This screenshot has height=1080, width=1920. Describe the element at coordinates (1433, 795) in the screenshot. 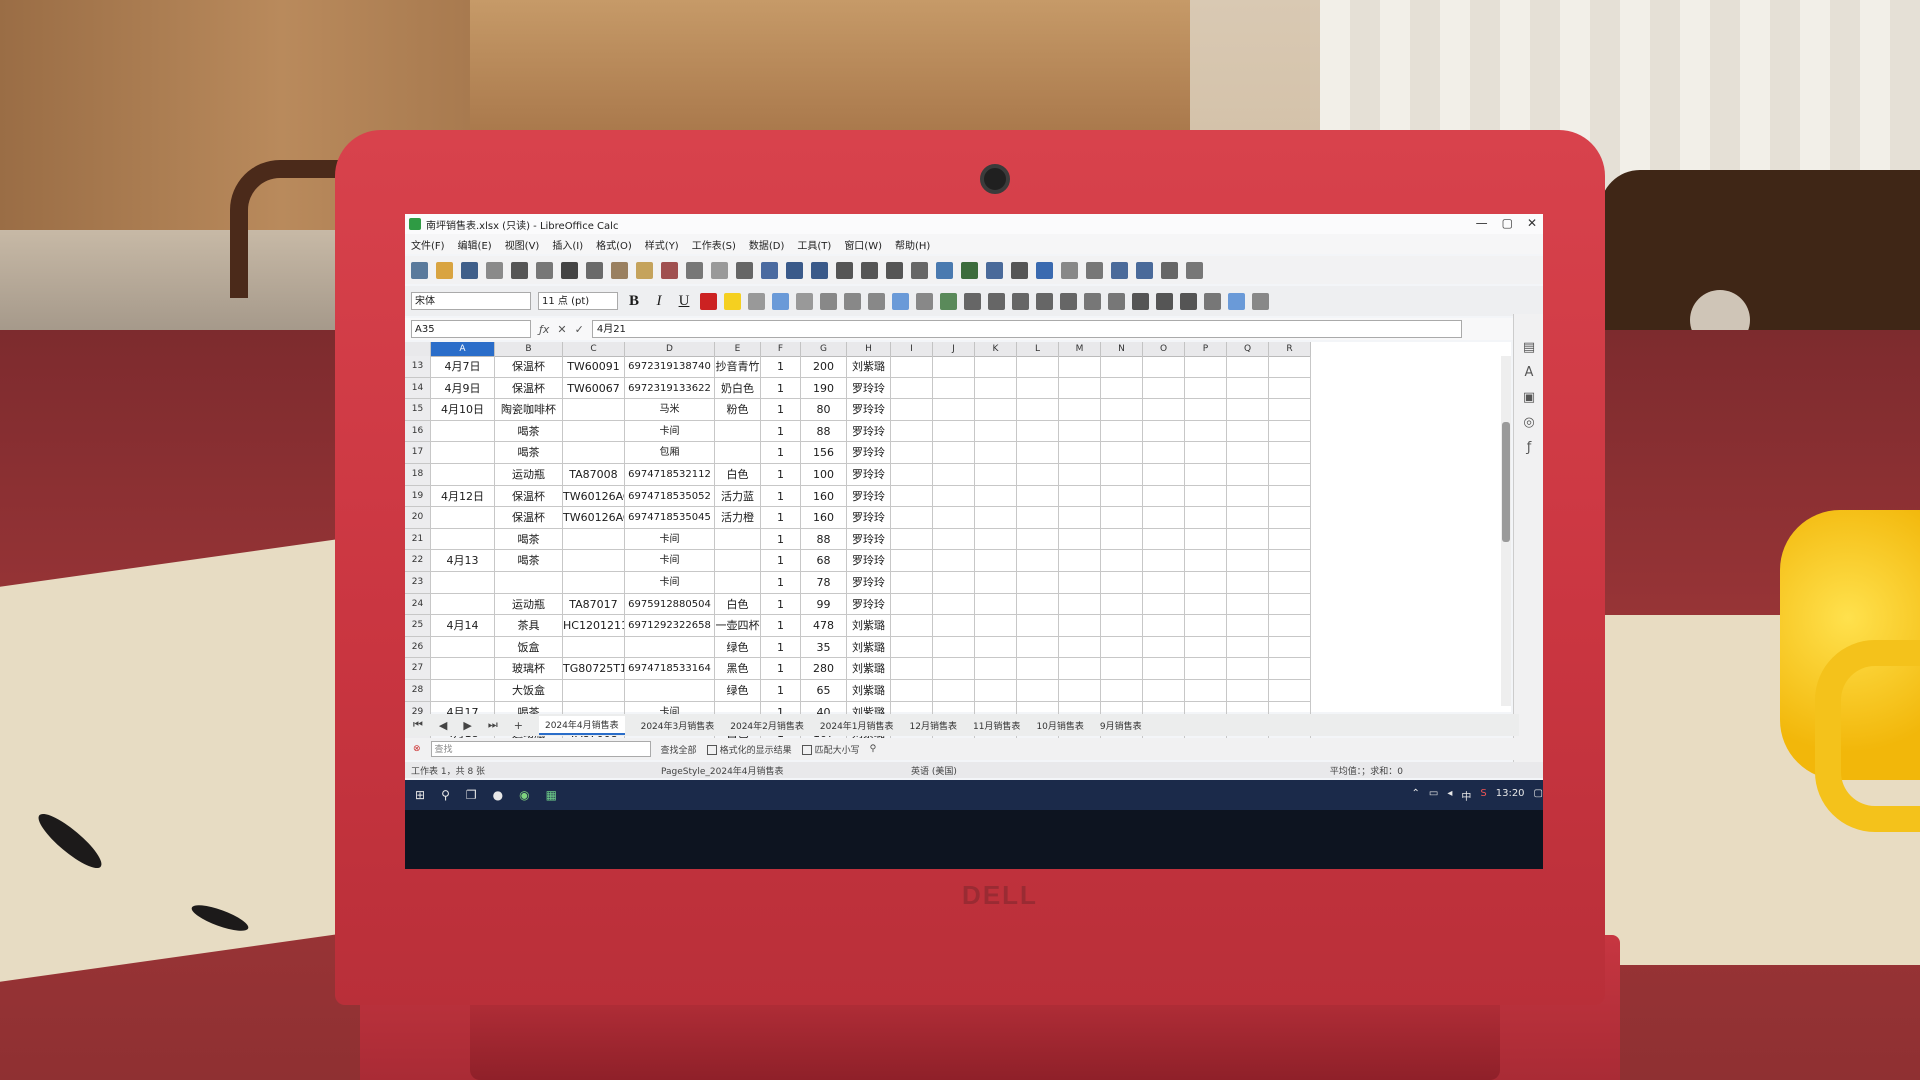

I see `network-icon: ▭` at that location.